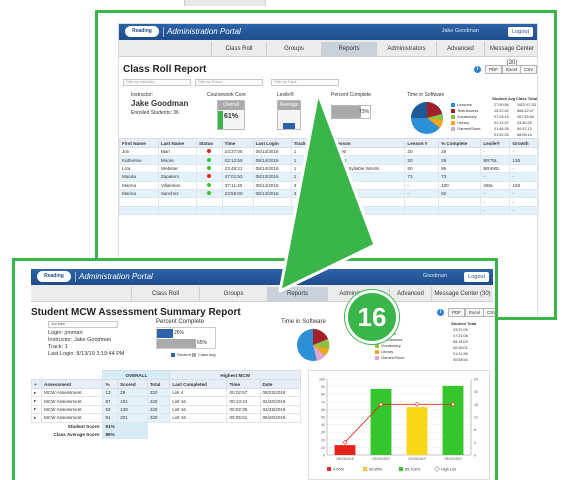 This screenshot has height=480, width=581. What do you see at coordinates (475, 312) in the screenshot?
I see `excel-button-front: Excel` at bounding box center [475, 312].